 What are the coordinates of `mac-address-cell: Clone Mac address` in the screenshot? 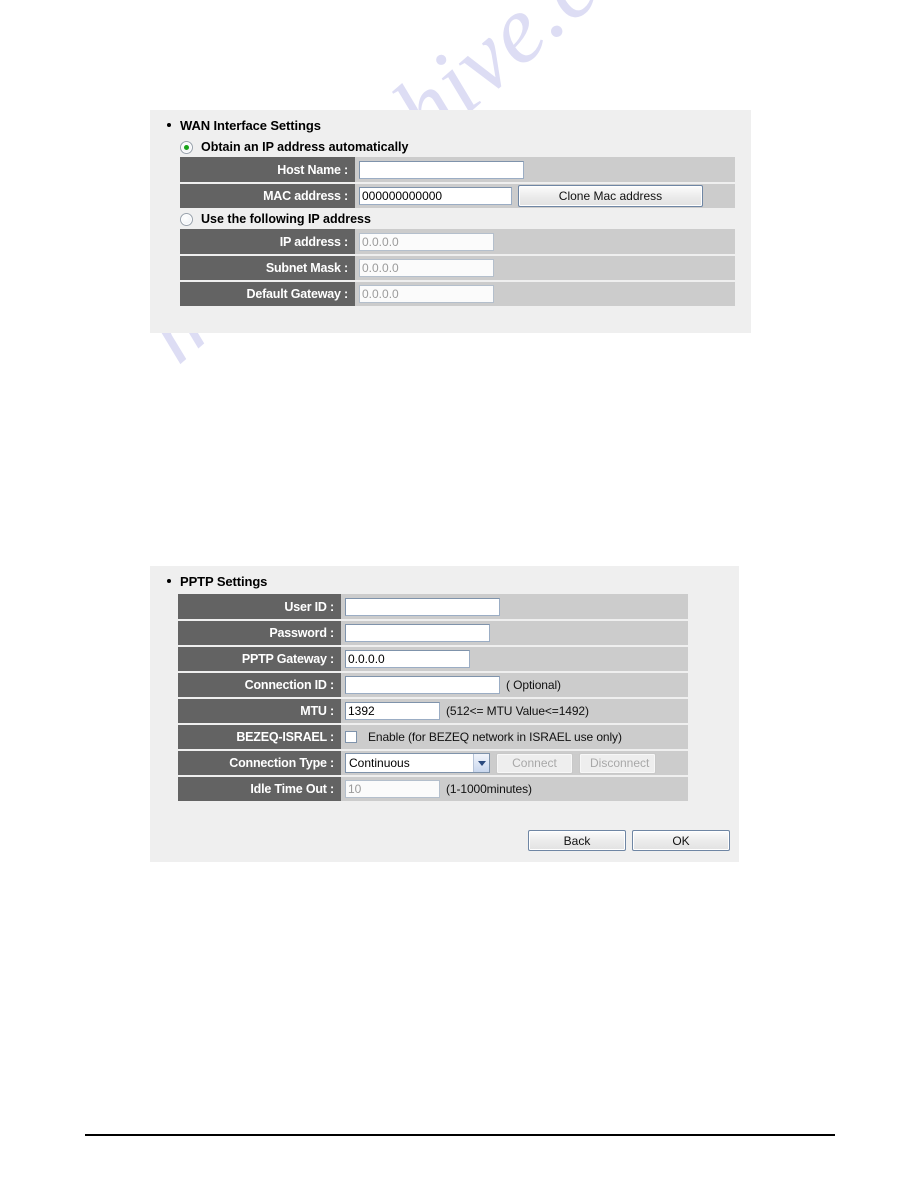 It's located at (545, 196).